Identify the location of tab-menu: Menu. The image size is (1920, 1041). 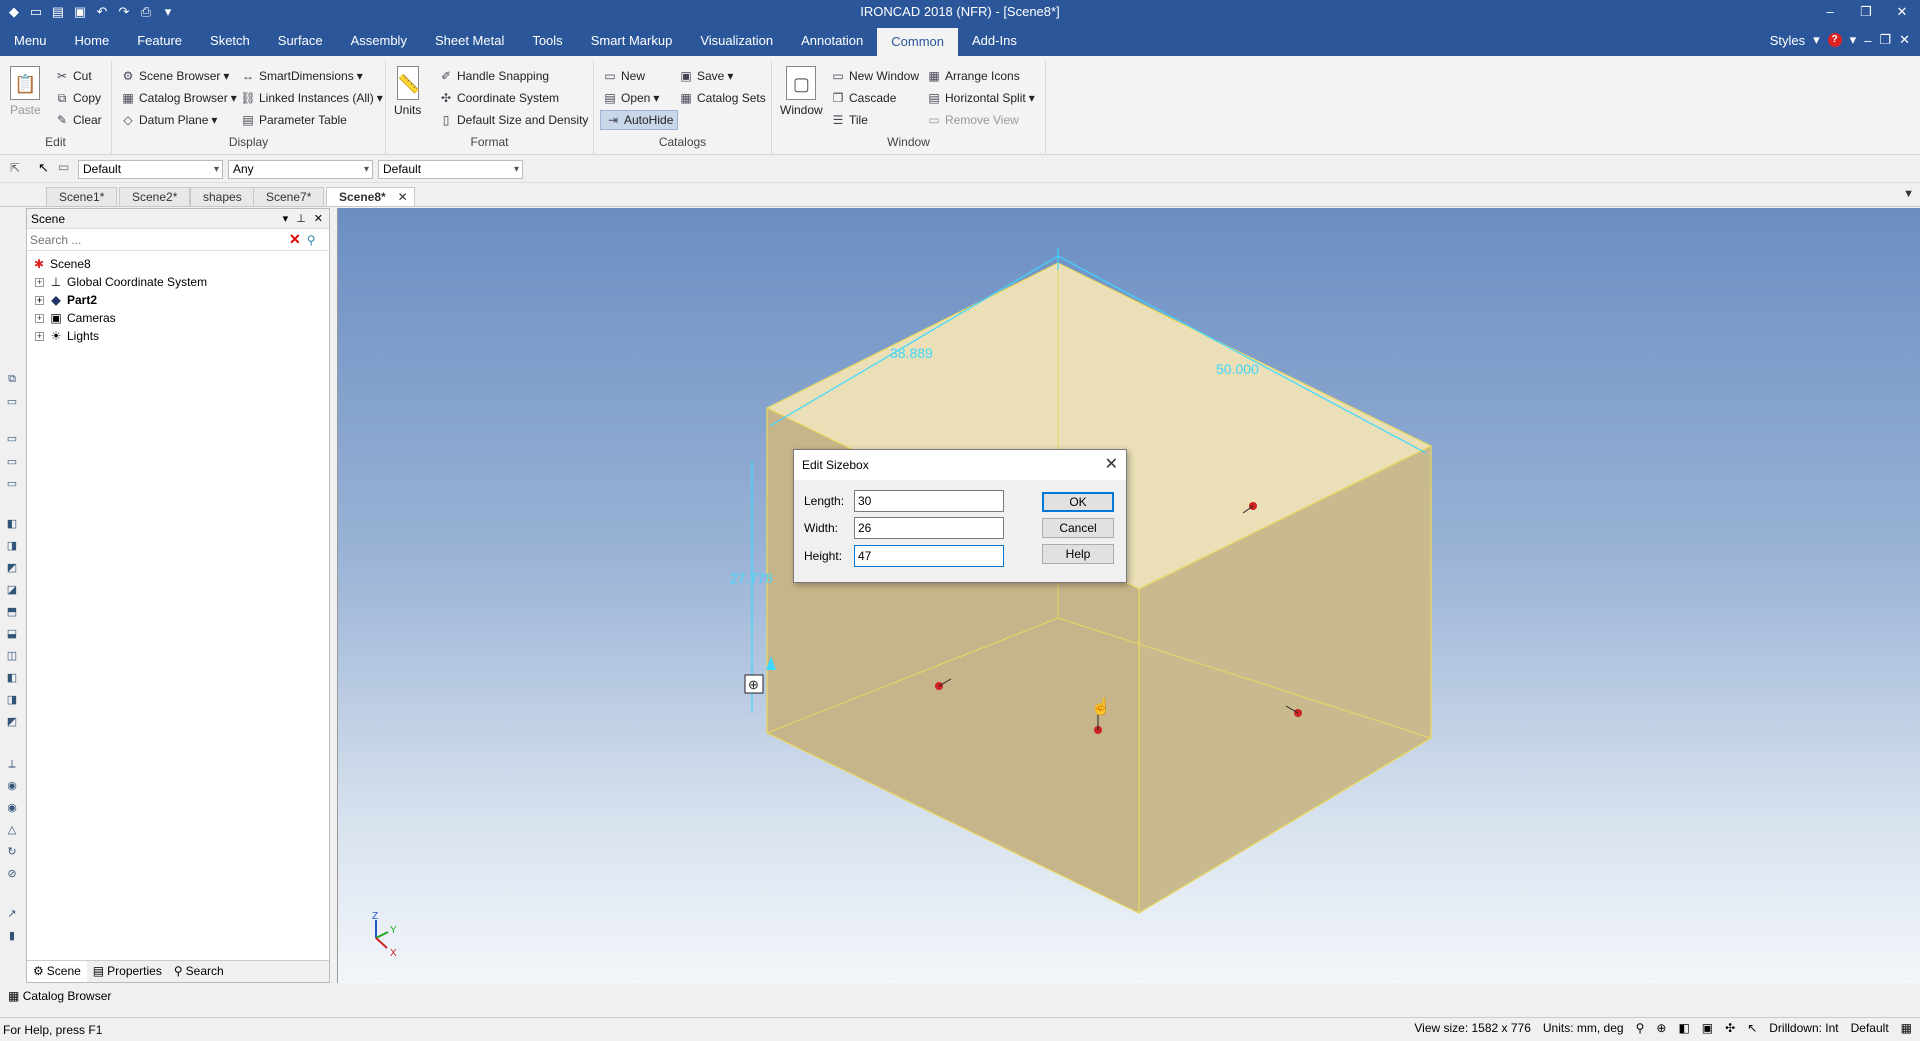
(30, 40).